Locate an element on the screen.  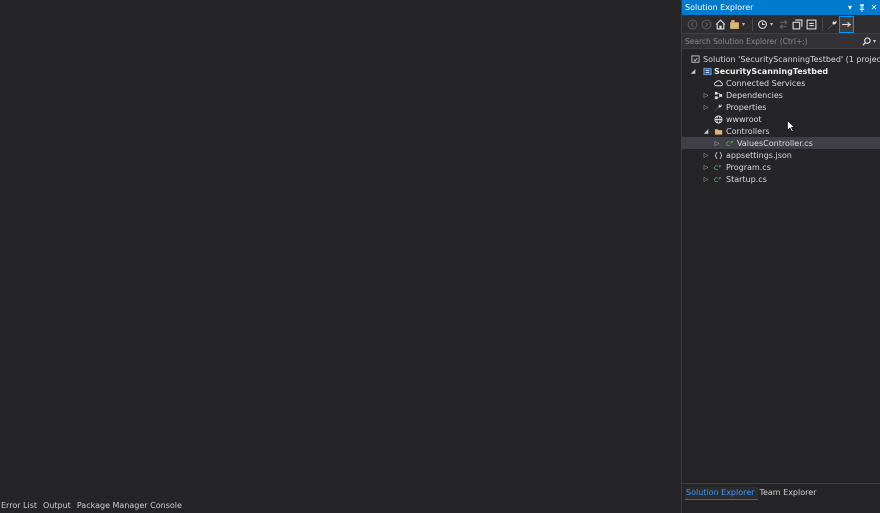
solution-explorer-toolbar: ▾ ▾ is located at coordinates (781, 24).